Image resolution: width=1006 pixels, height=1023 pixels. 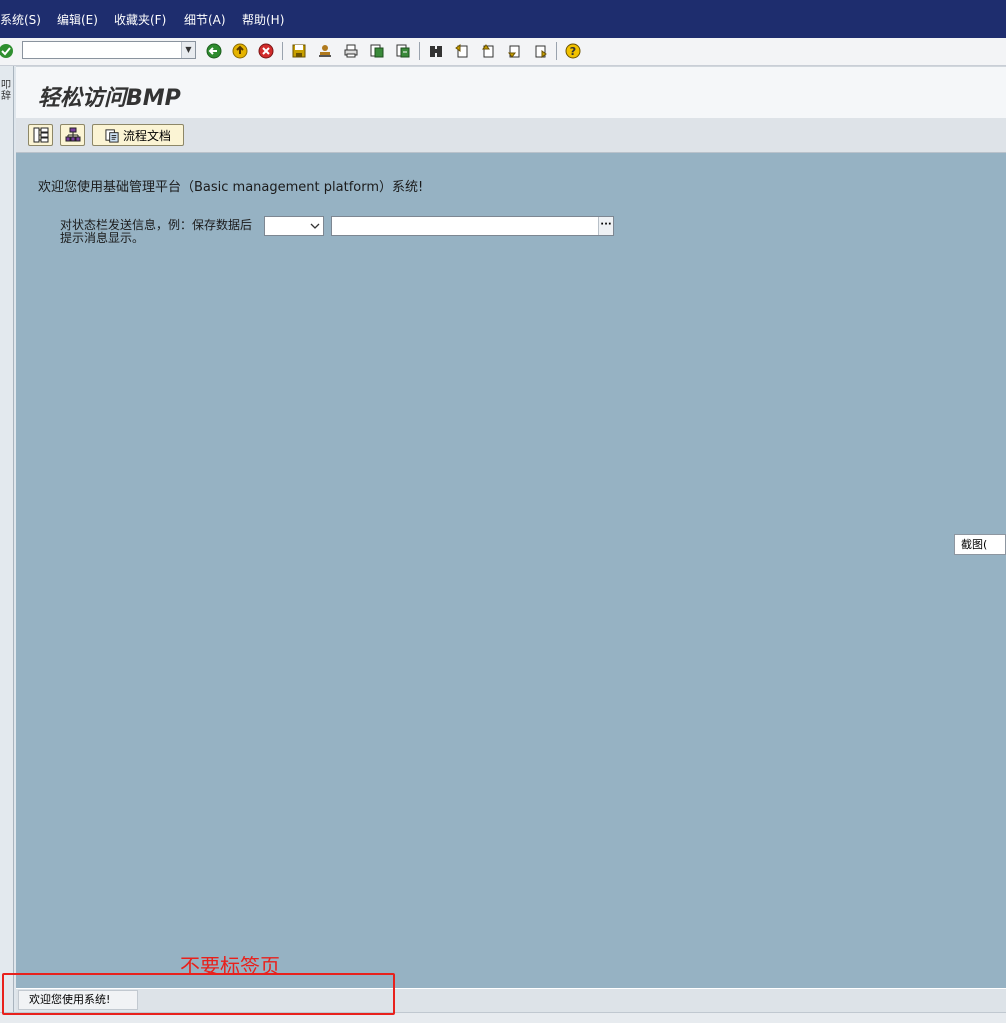 I want to click on help-icon: ?, so click(x=573, y=51).